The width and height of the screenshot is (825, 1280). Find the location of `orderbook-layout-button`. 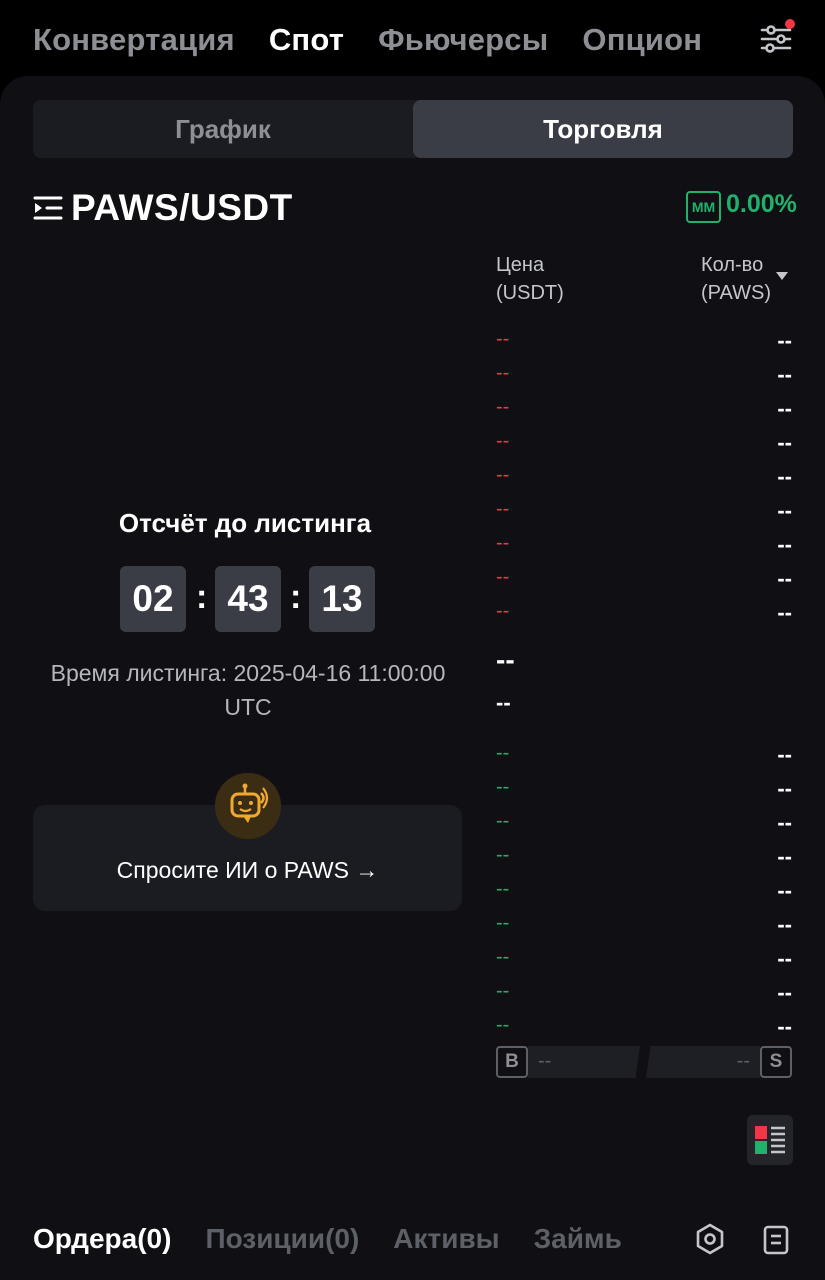

orderbook-layout-button is located at coordinates (770, 1140).